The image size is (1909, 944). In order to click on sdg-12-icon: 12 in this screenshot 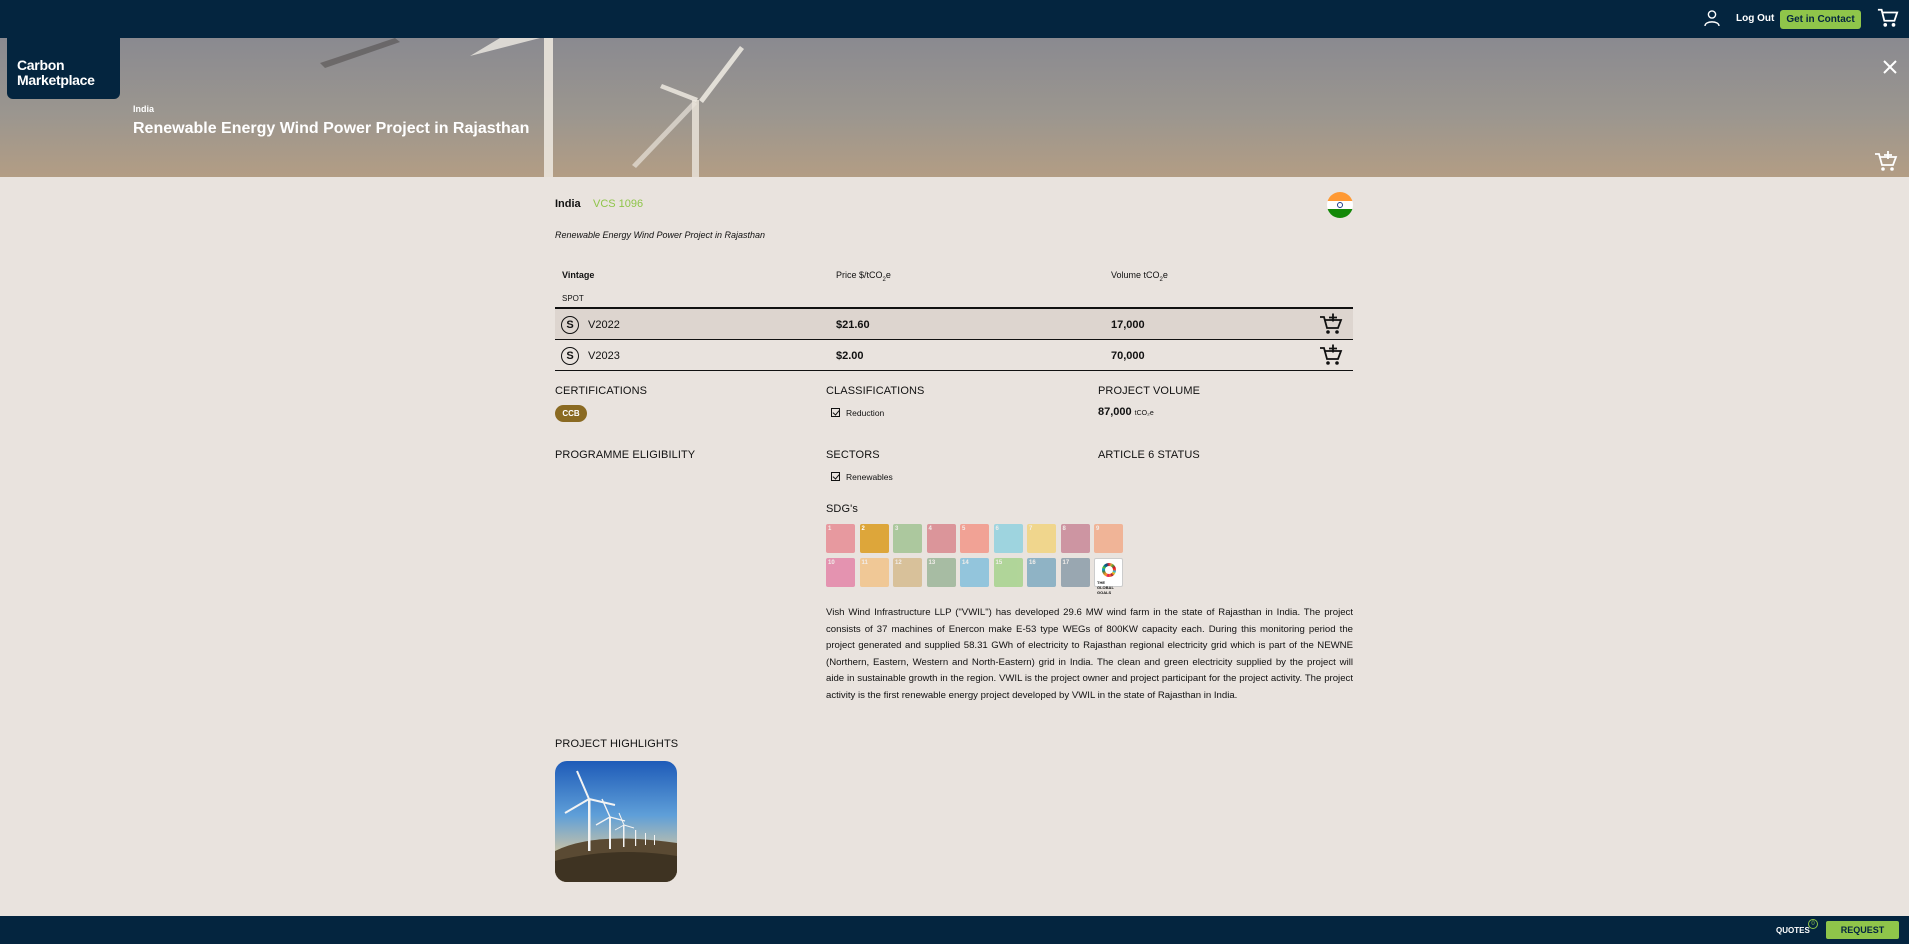, I will do `click(907, 572)`.